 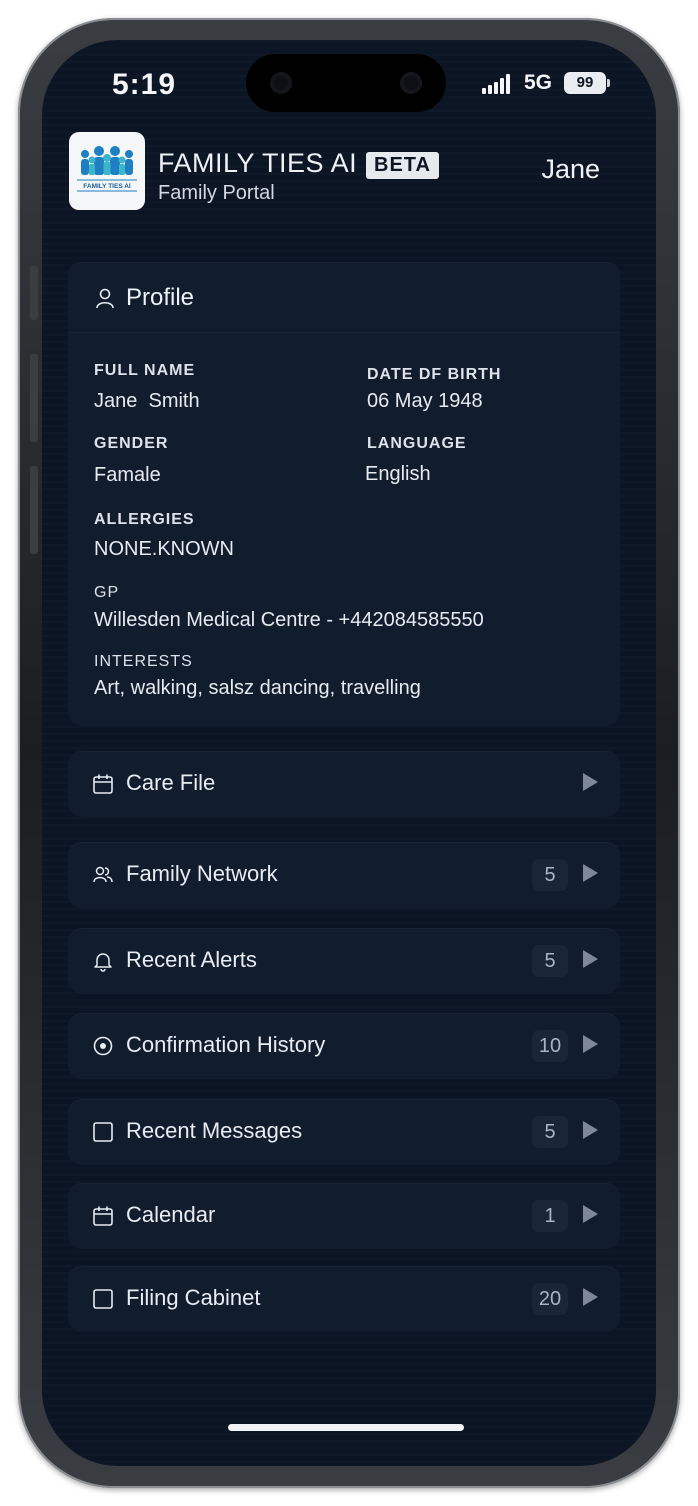 I want to click on interests-label: INTERESTS, so click(x=143, y=661).